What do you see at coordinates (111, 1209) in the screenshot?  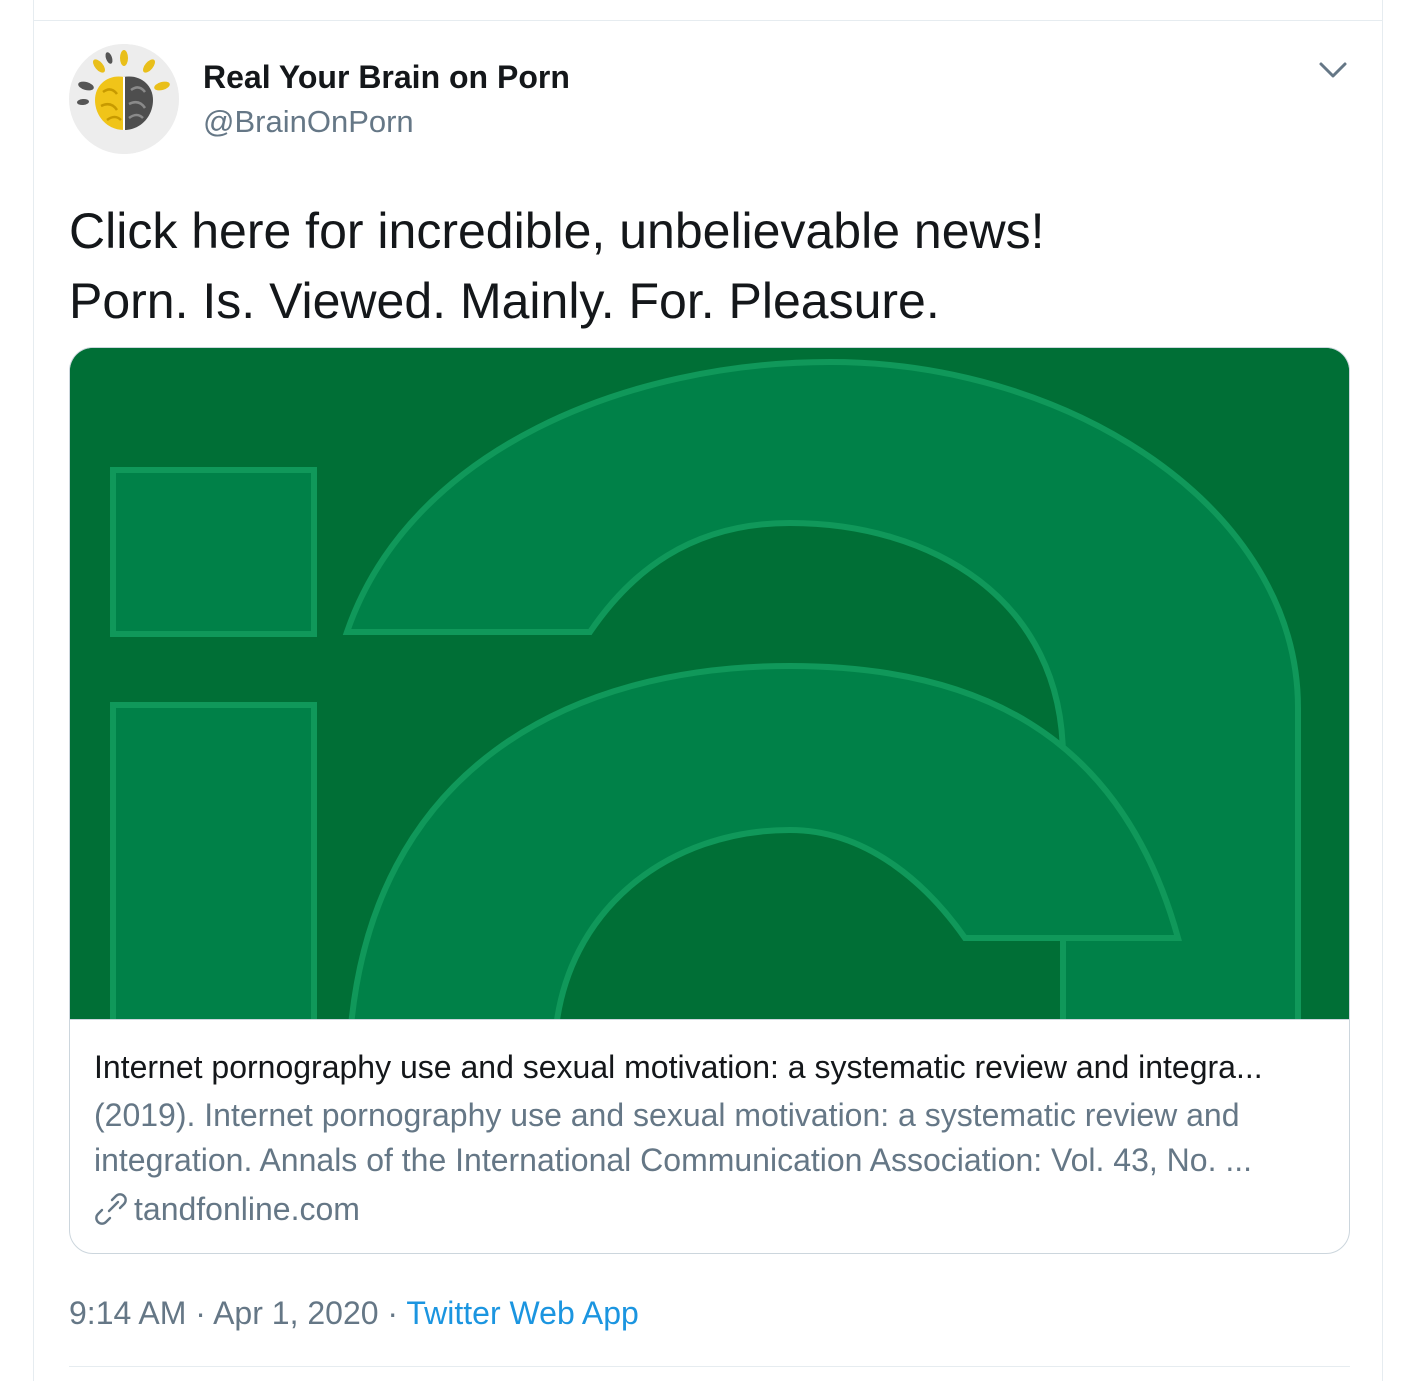 I see `link-icon` at bounding box center [111, 1209].